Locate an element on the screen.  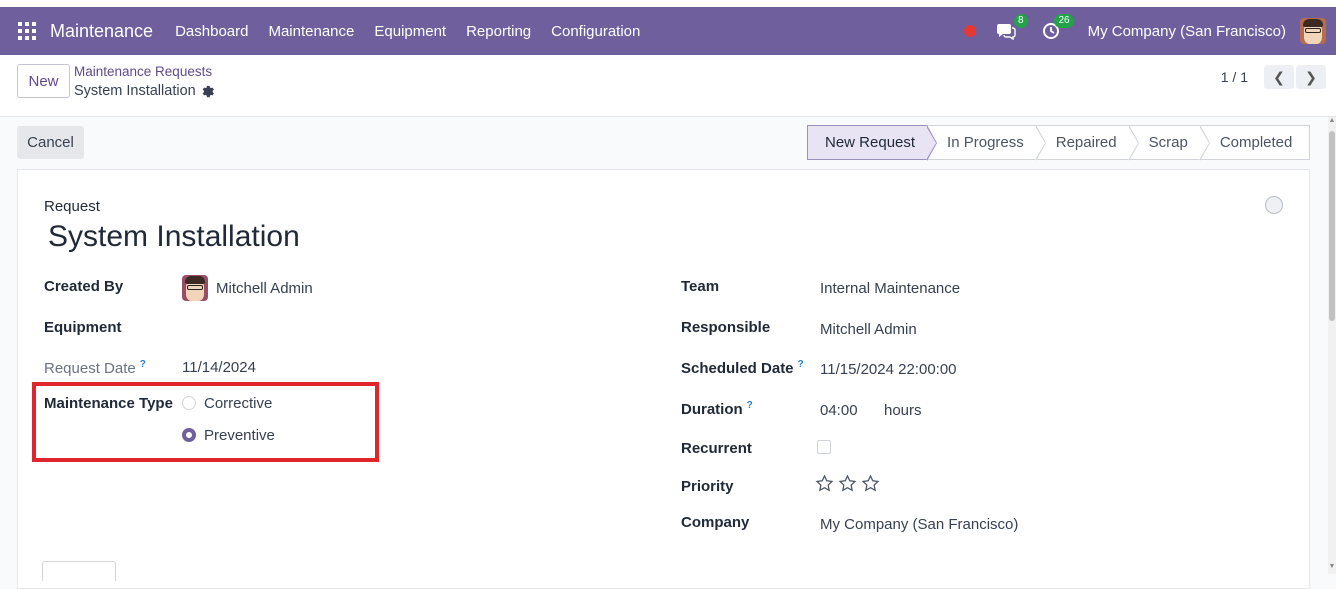
new-button: New is located at coordinates (43, 81).